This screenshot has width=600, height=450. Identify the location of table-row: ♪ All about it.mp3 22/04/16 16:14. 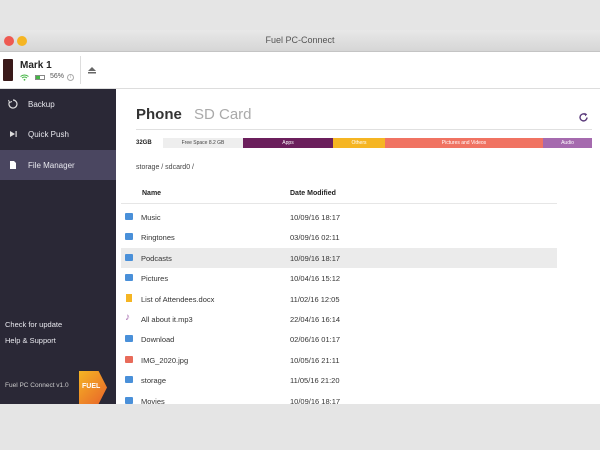
(339, 319).